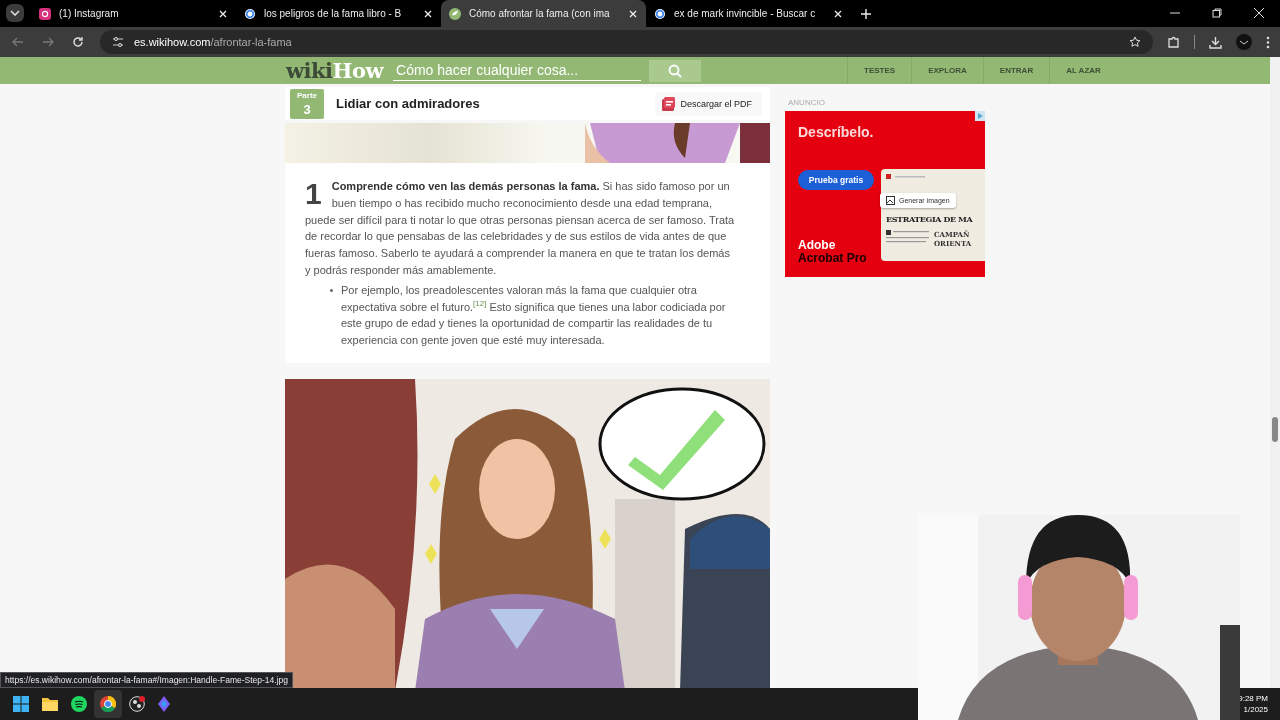  What do you see at coordinates (1215, 42) in the screenshot?
I see `download-icon` at bounding box center [1215, 42].